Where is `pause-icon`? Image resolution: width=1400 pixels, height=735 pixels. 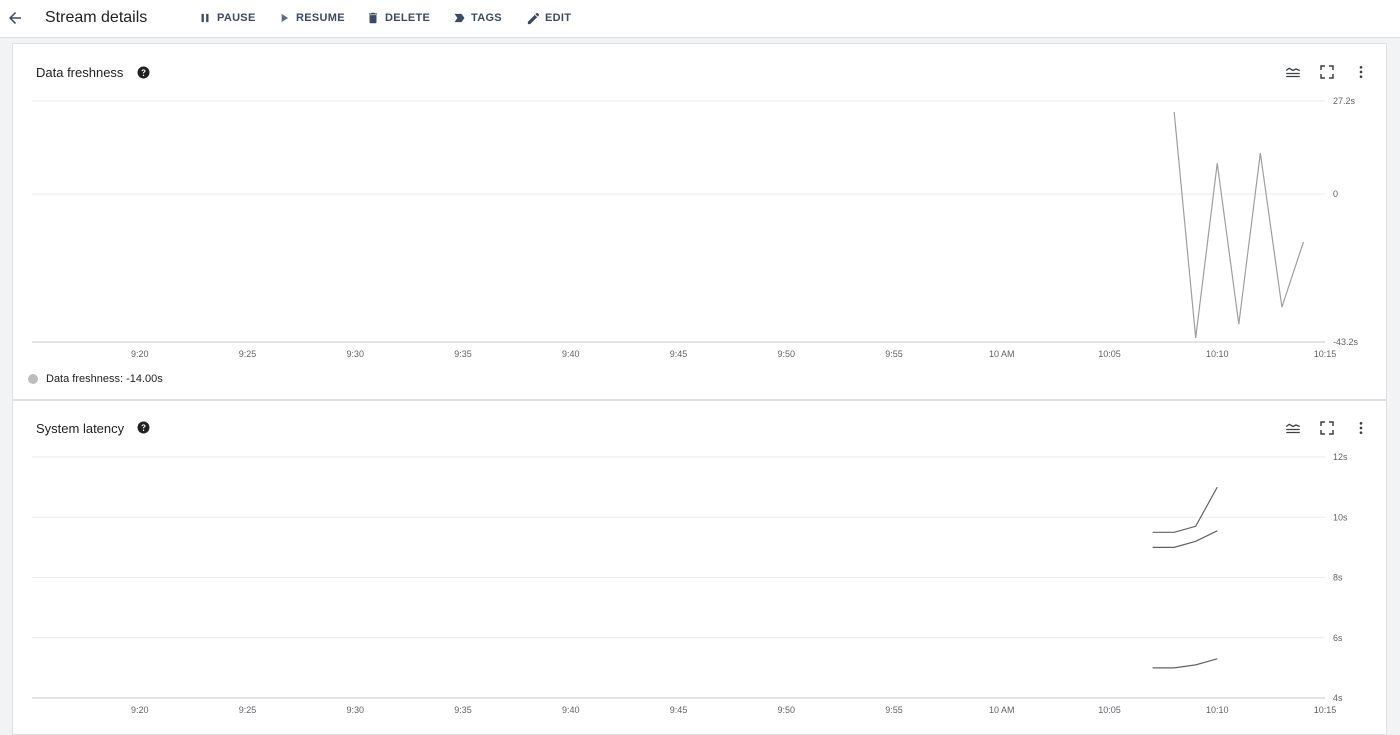
pause-icon is located at coordinates (205, 18).